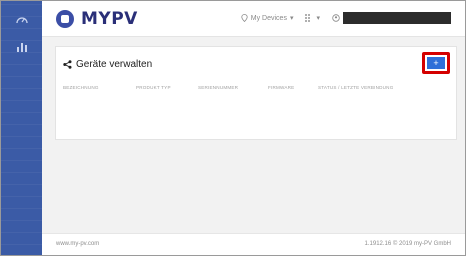 Image resolution: width=466 pixels, height=256 pixels. Describe the element at coordinates (65, 19) in the screenshot. I see `logo-mark-icon` at that location.